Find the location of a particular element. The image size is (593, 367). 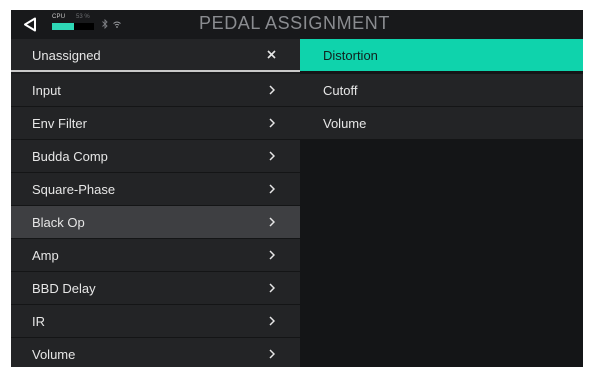

list-item-label: Input is located at coordinates (46, 90).